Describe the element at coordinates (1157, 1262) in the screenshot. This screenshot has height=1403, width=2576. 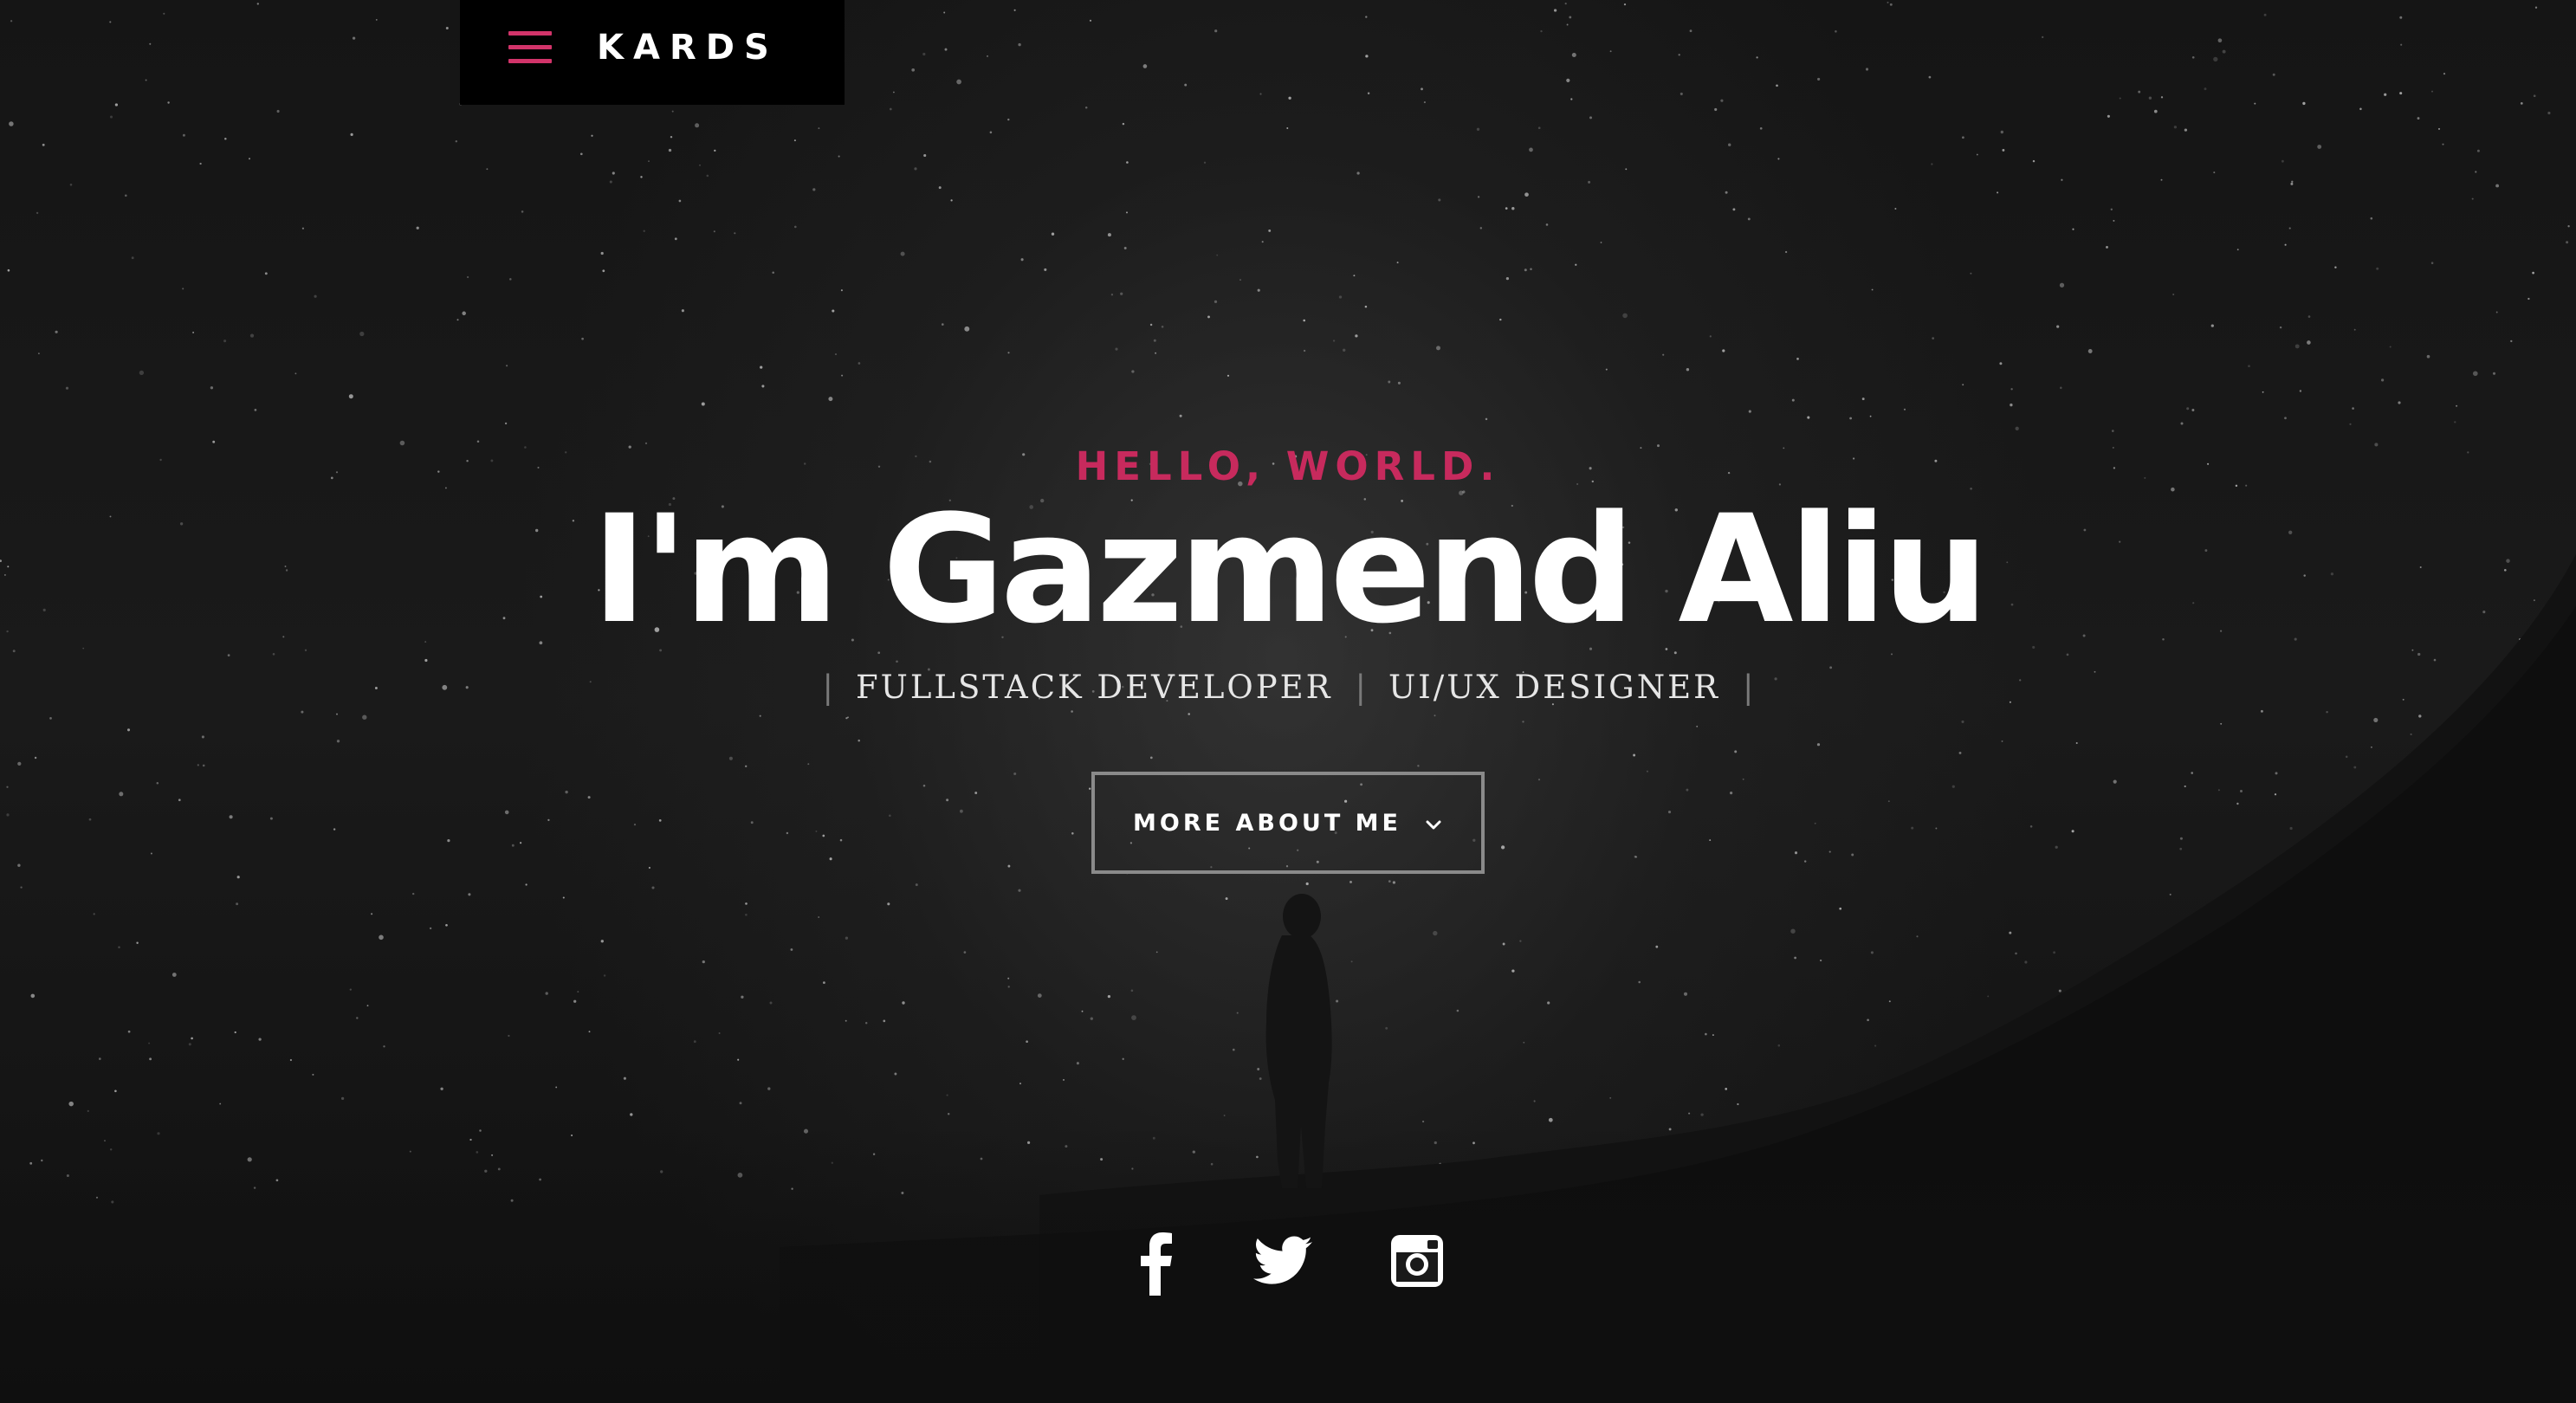
I see `facebook-icon` at that location.